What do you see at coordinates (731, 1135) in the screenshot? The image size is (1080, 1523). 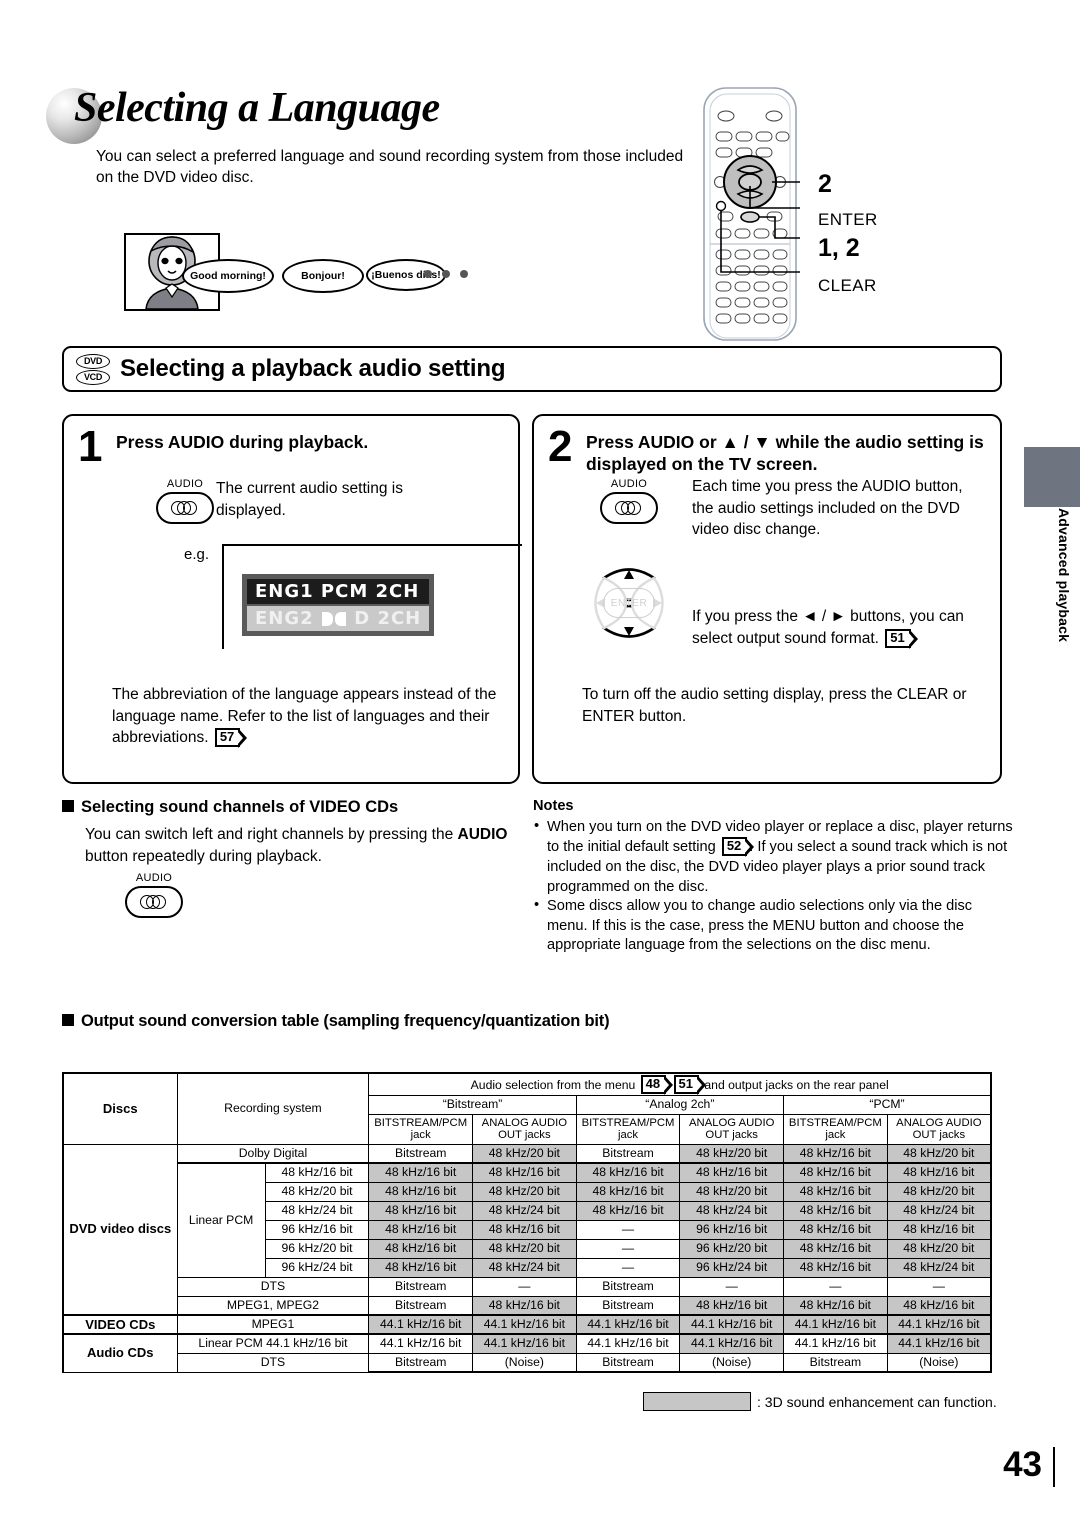 I see `jack-line2: OUT jacks` at bounding box center [731, 1135].